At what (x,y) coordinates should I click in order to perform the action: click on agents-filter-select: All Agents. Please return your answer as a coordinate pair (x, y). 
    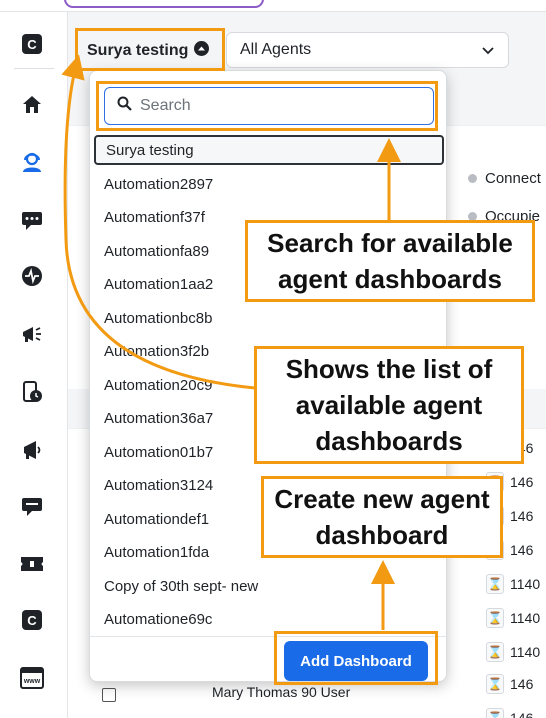
    Looking at the image, I should click on (367, 50).